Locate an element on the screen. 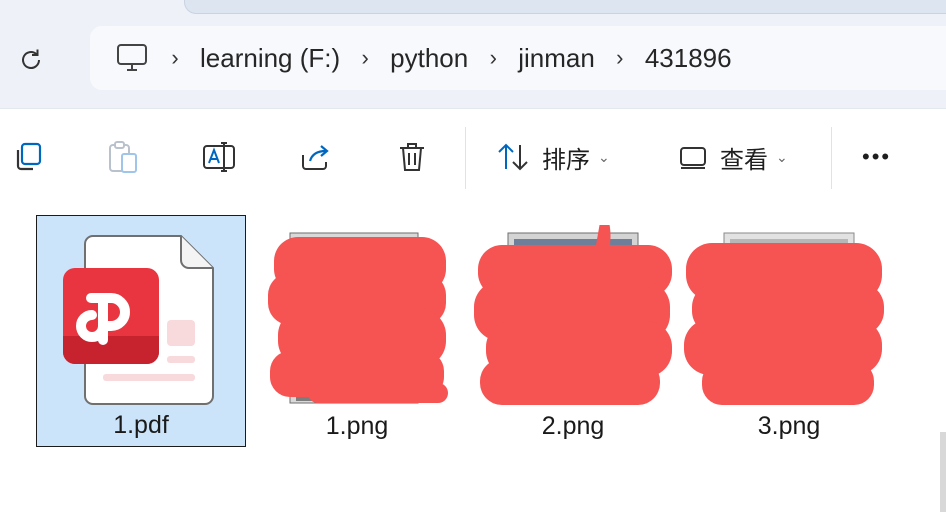 This screenshot has height=512, width=946. copy-button is located at coordinates (28, 157).